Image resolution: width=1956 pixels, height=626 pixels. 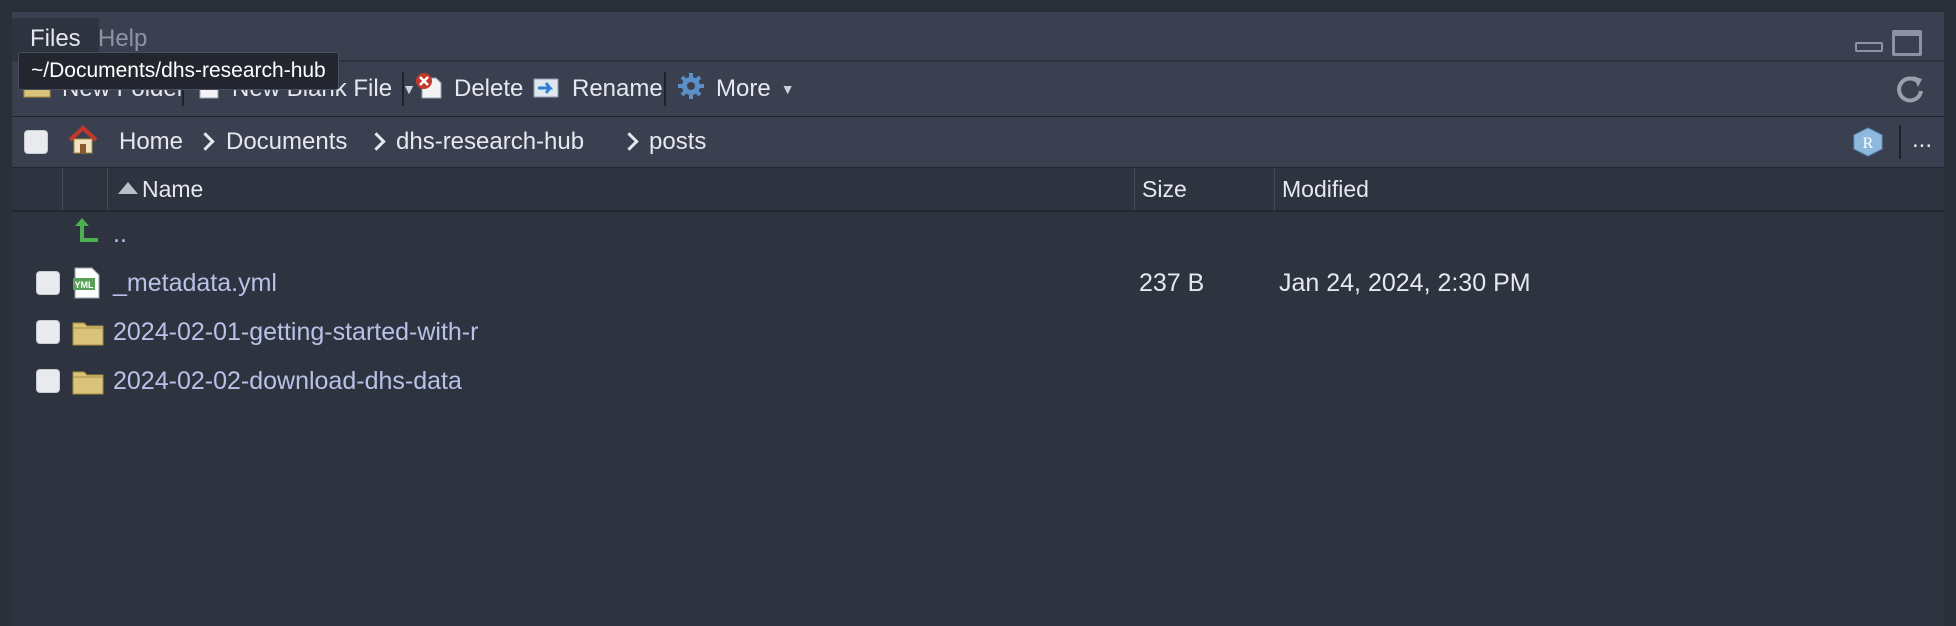 What do you see at coordinates (489, 88) in the screenshot?
I see `delete-label: Delete` at bounding box center [489, 88].